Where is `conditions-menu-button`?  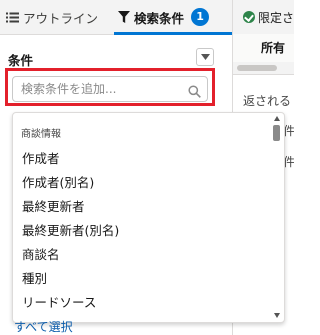 conditions-menu-button is located at coordinates (205, 57).